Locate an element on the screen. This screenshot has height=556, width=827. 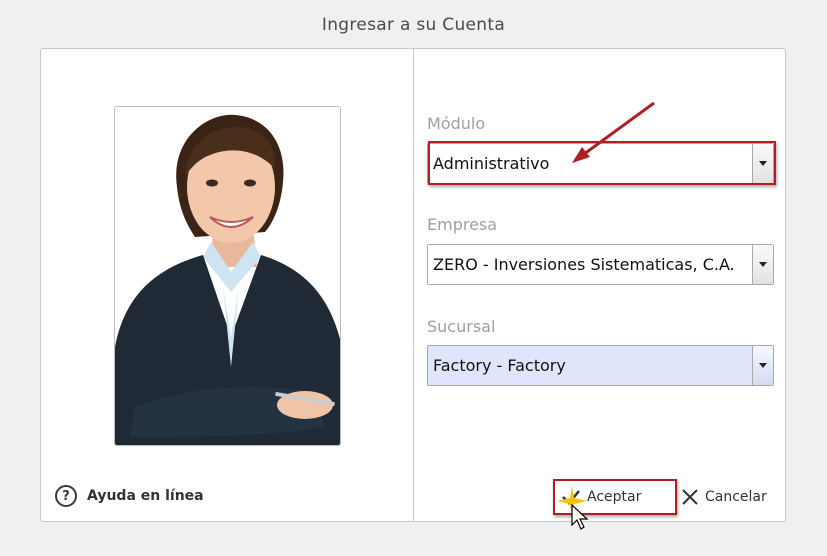
sucursal-value: Factory - Factory is located at coordinates (499, 365).